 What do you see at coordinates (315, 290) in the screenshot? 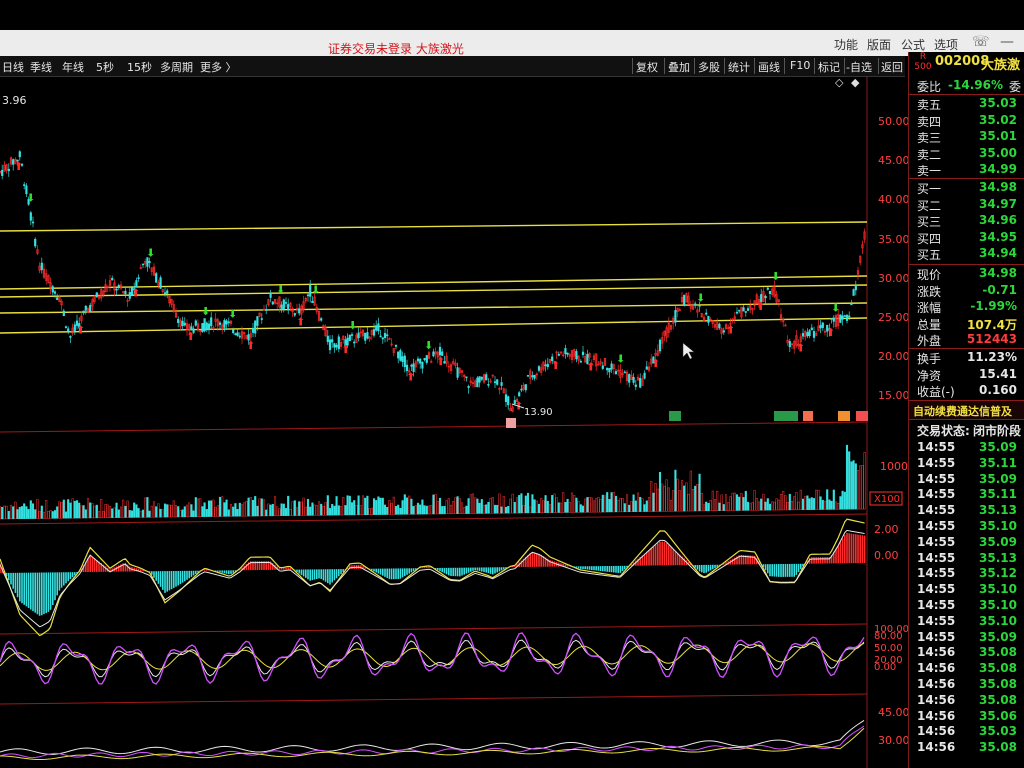
I see `sell-arrow-icon: ⬇` at bounding box center [315, 290].